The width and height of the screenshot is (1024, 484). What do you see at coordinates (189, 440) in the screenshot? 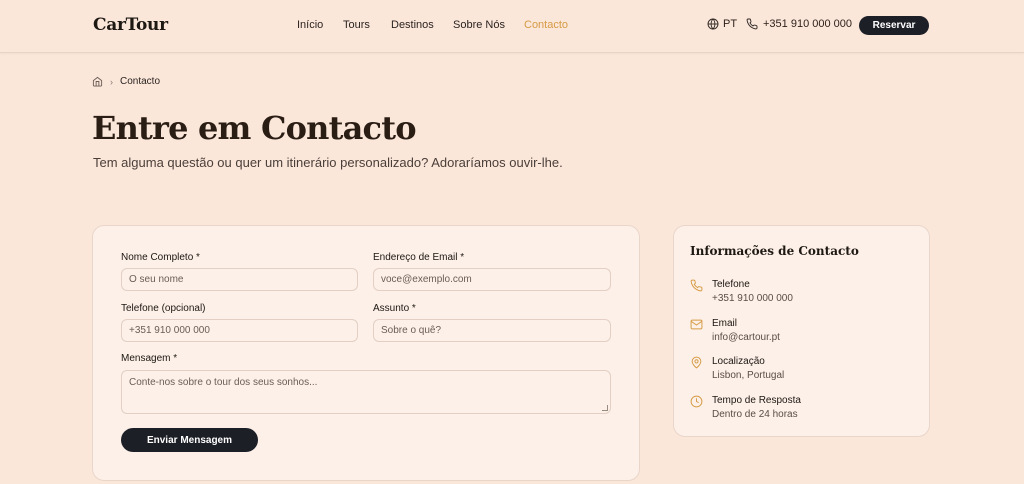
I see `send-message-button: Enviar Mensagem` at bounding box center [189, 440].